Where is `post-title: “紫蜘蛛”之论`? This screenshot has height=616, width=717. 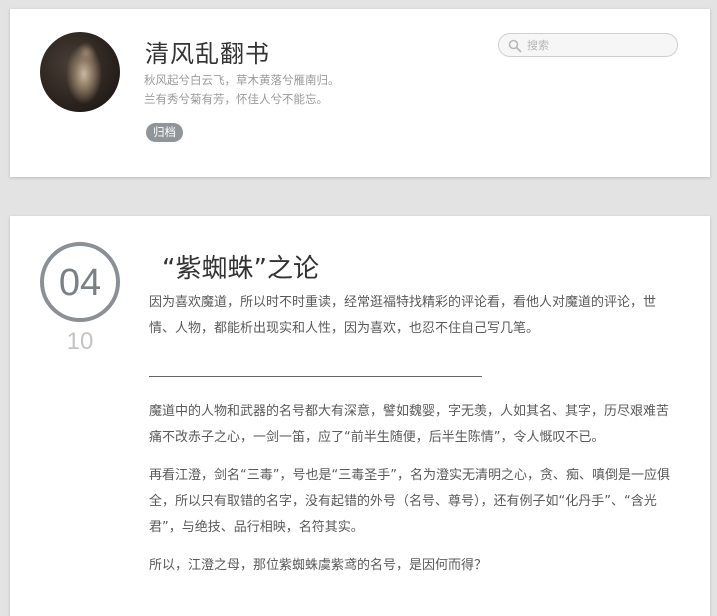
post-title: “紫蜘蛛”之论 is located at coordinates (240, 266).